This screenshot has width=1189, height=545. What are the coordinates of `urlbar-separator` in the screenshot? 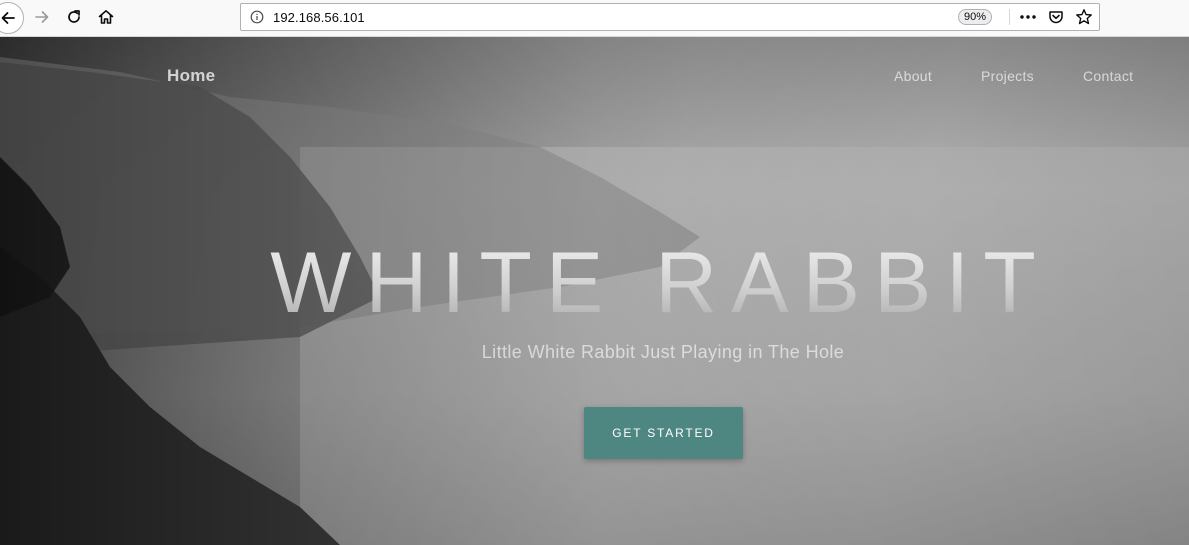 It's located at (1009, 17).